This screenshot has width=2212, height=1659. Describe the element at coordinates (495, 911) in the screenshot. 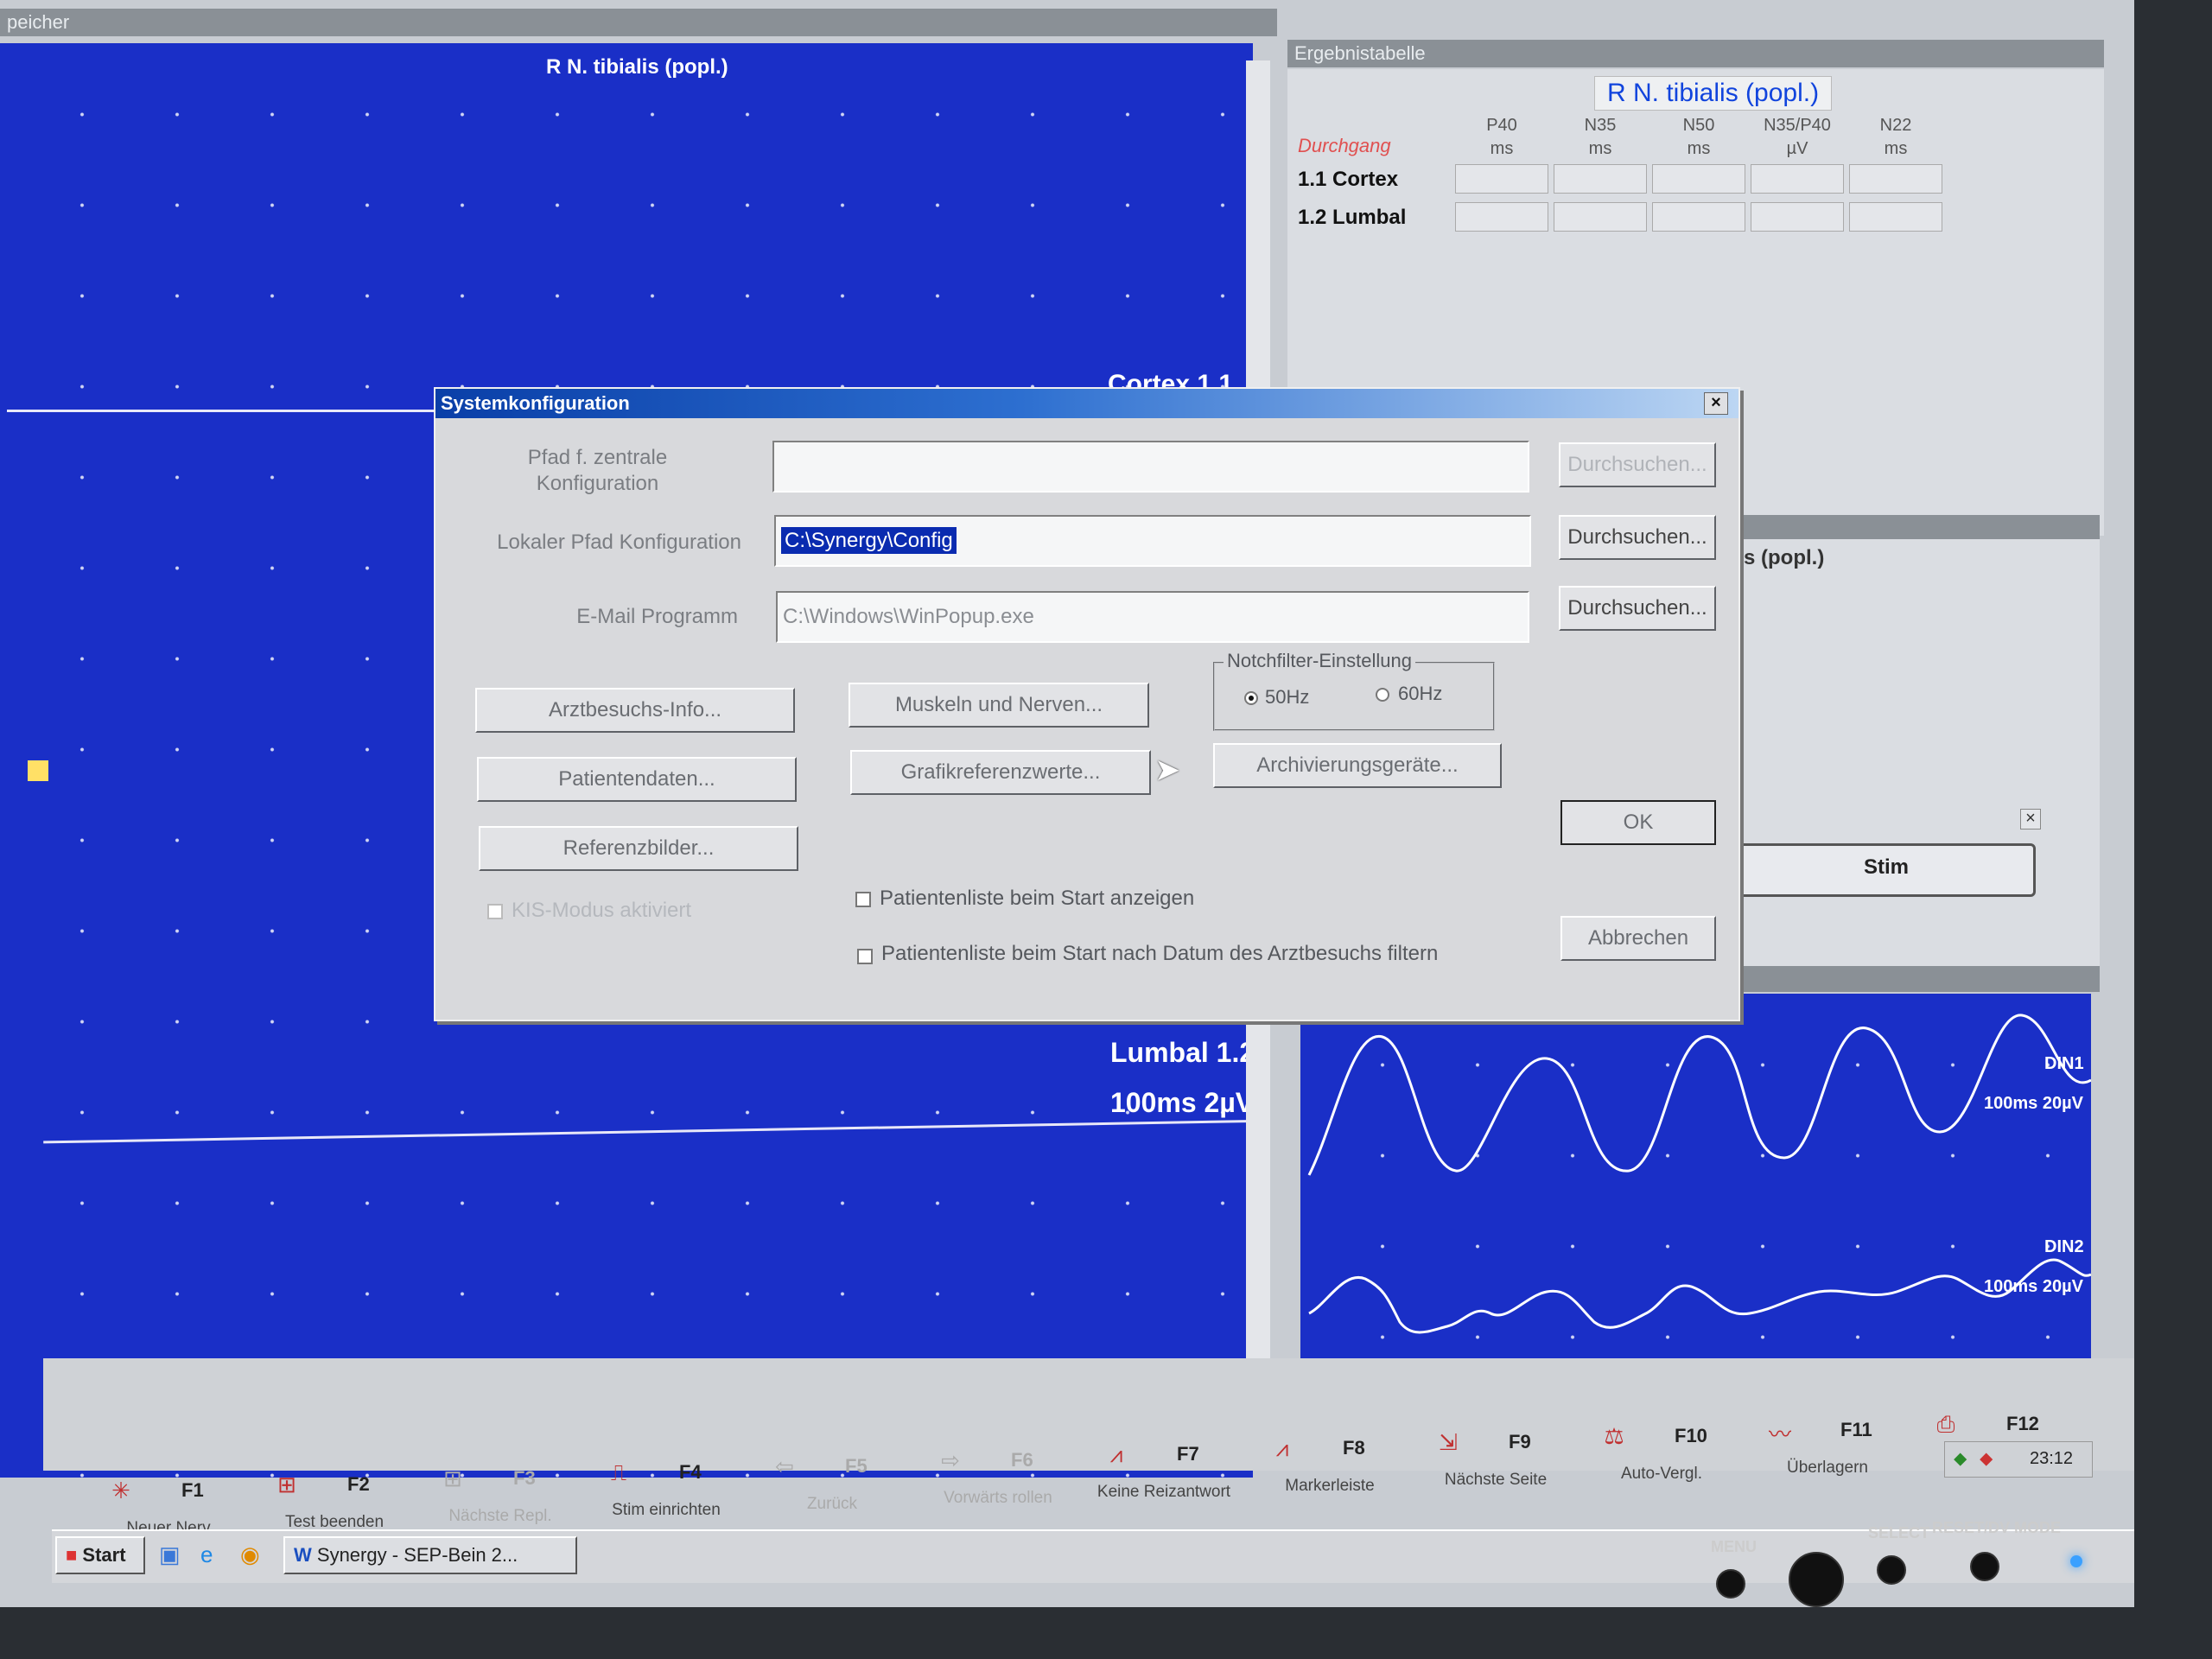

I see `kis-checkbox` at that location.